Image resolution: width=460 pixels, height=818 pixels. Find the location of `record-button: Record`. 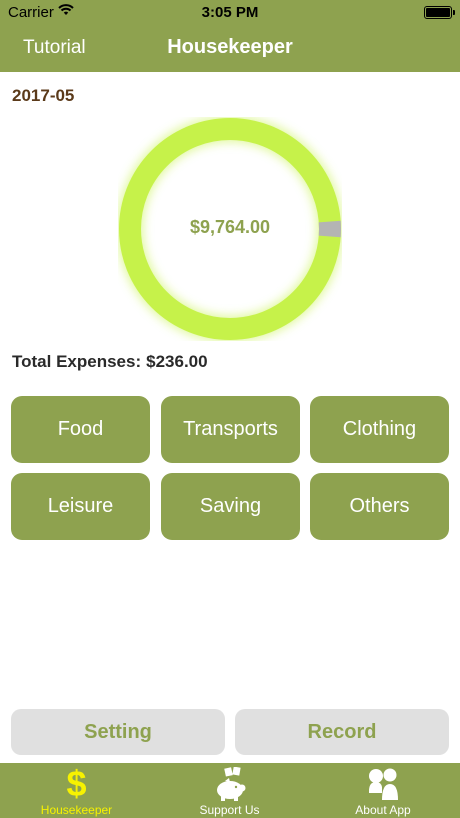

record-button: Record is located at coordinates (342, 732).